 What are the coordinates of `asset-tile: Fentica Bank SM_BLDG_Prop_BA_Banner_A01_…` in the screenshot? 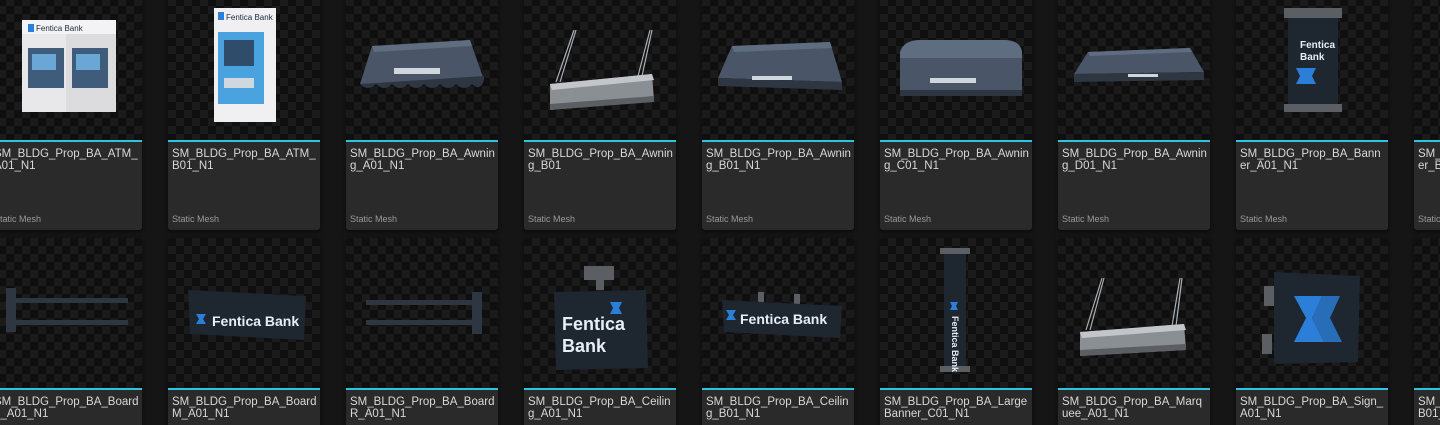 It's located at (1312, 115).